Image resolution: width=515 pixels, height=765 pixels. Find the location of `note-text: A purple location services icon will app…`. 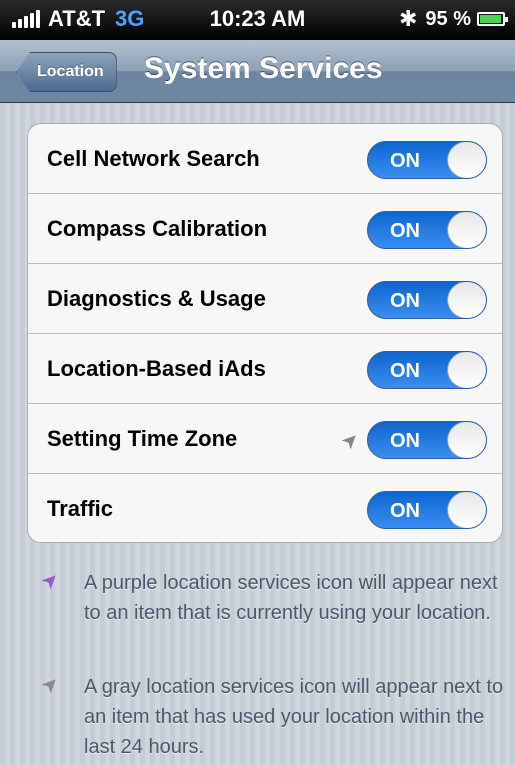

note-text: A purple location services icon will app… is located at coordinates (291, 598).